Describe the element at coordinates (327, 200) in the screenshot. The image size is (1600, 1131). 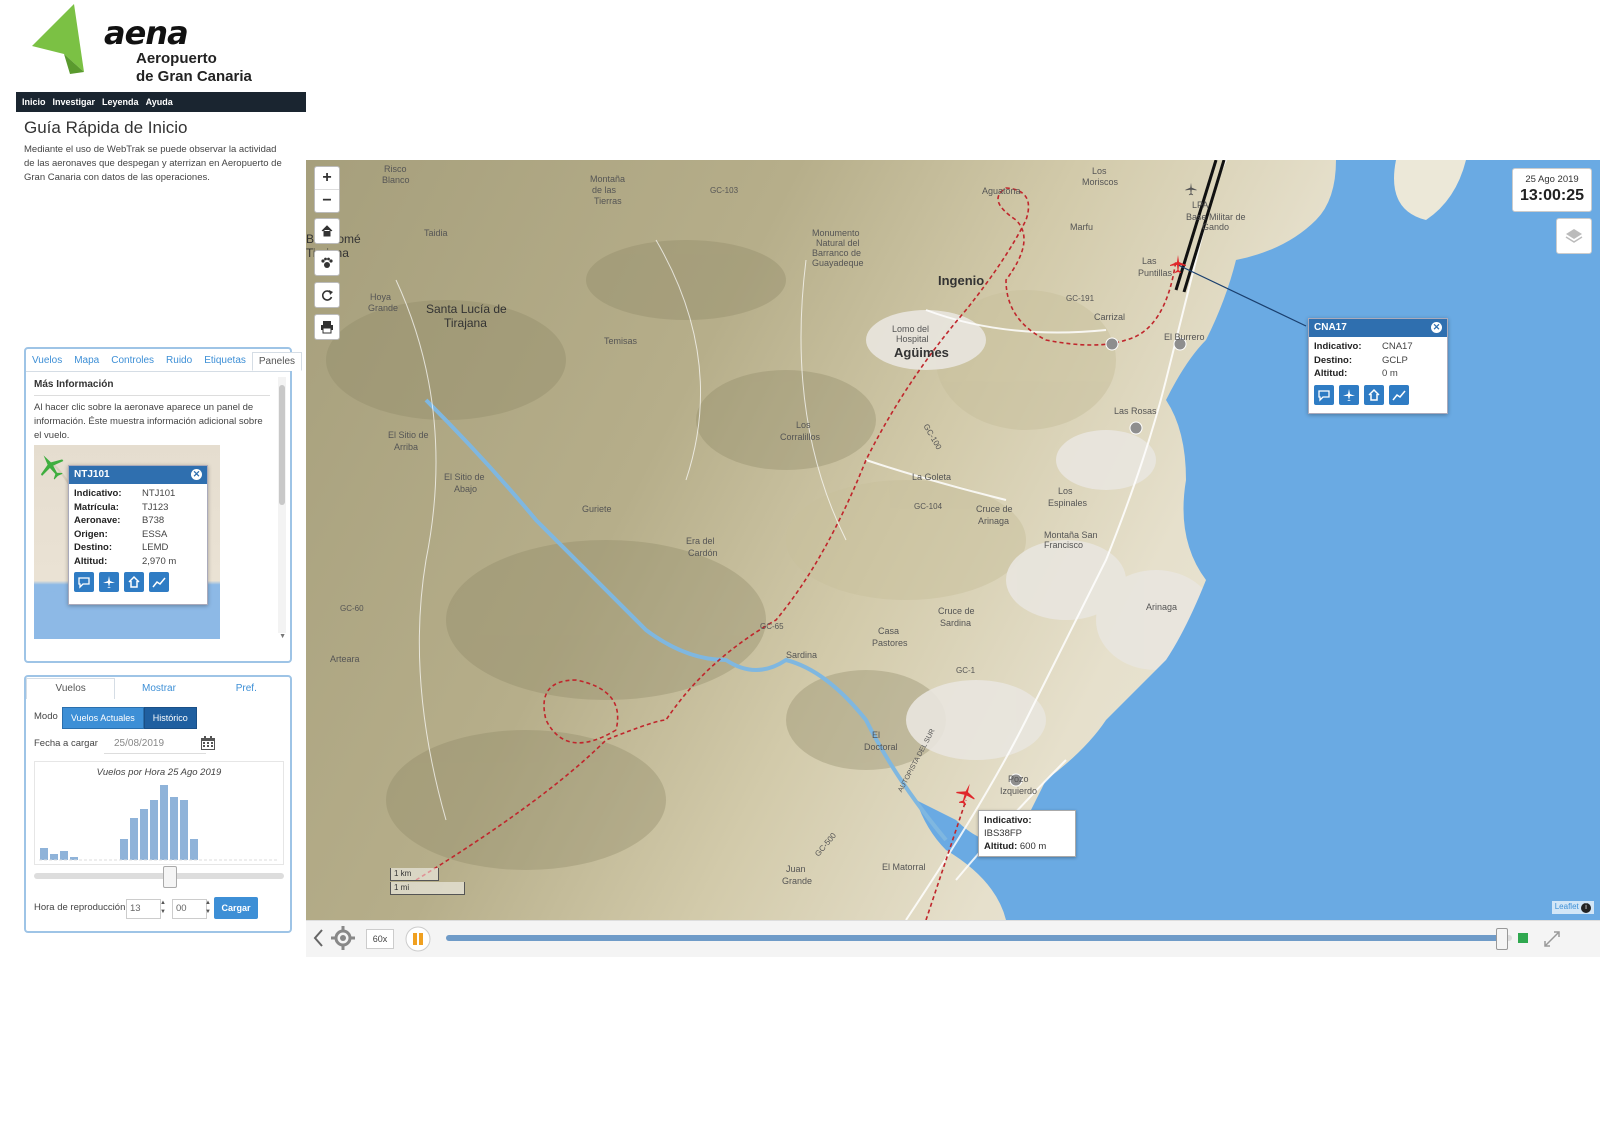
I see `zoom-out-button: −` at that location.